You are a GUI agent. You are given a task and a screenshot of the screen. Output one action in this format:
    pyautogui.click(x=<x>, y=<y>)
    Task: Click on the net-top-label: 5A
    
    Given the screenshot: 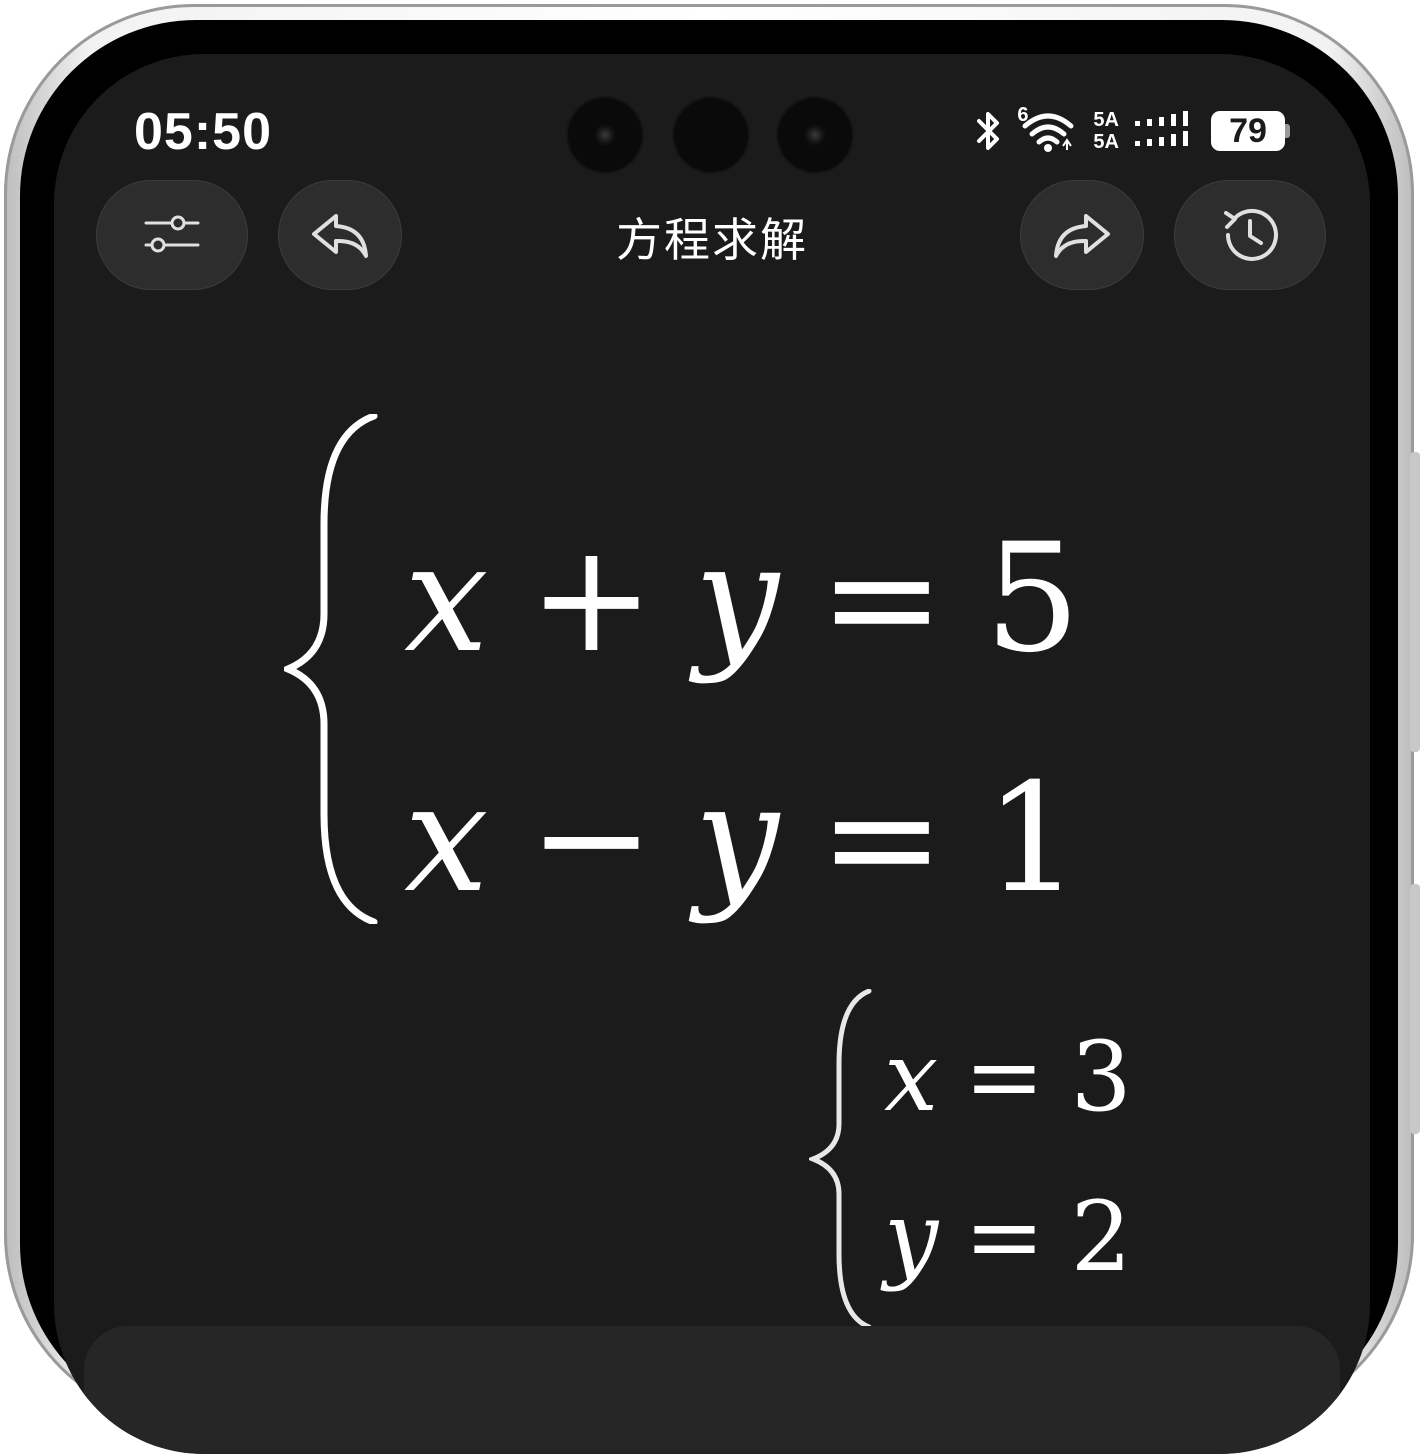 What is the action you would take?
    pyautogui.click(x=1106, y=120)
    